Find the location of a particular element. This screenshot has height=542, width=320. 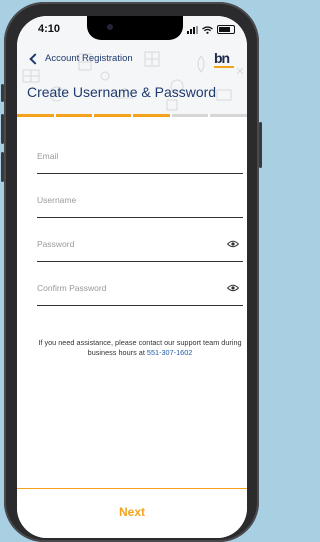

logo-text: bn is located at coordinates (222, 58).